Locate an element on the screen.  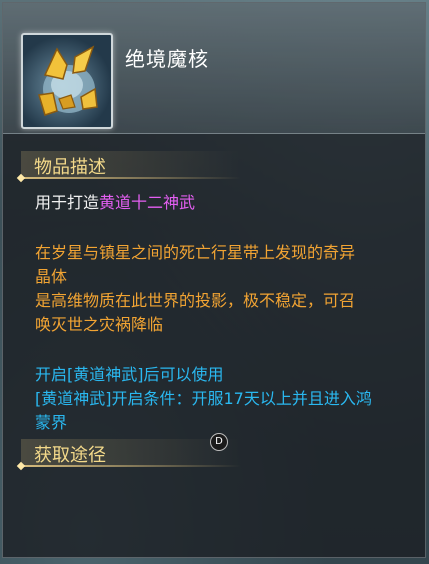
requirement-line-1: 开启[黄道神武]后可以使用 is located at coordinates (129, 374).